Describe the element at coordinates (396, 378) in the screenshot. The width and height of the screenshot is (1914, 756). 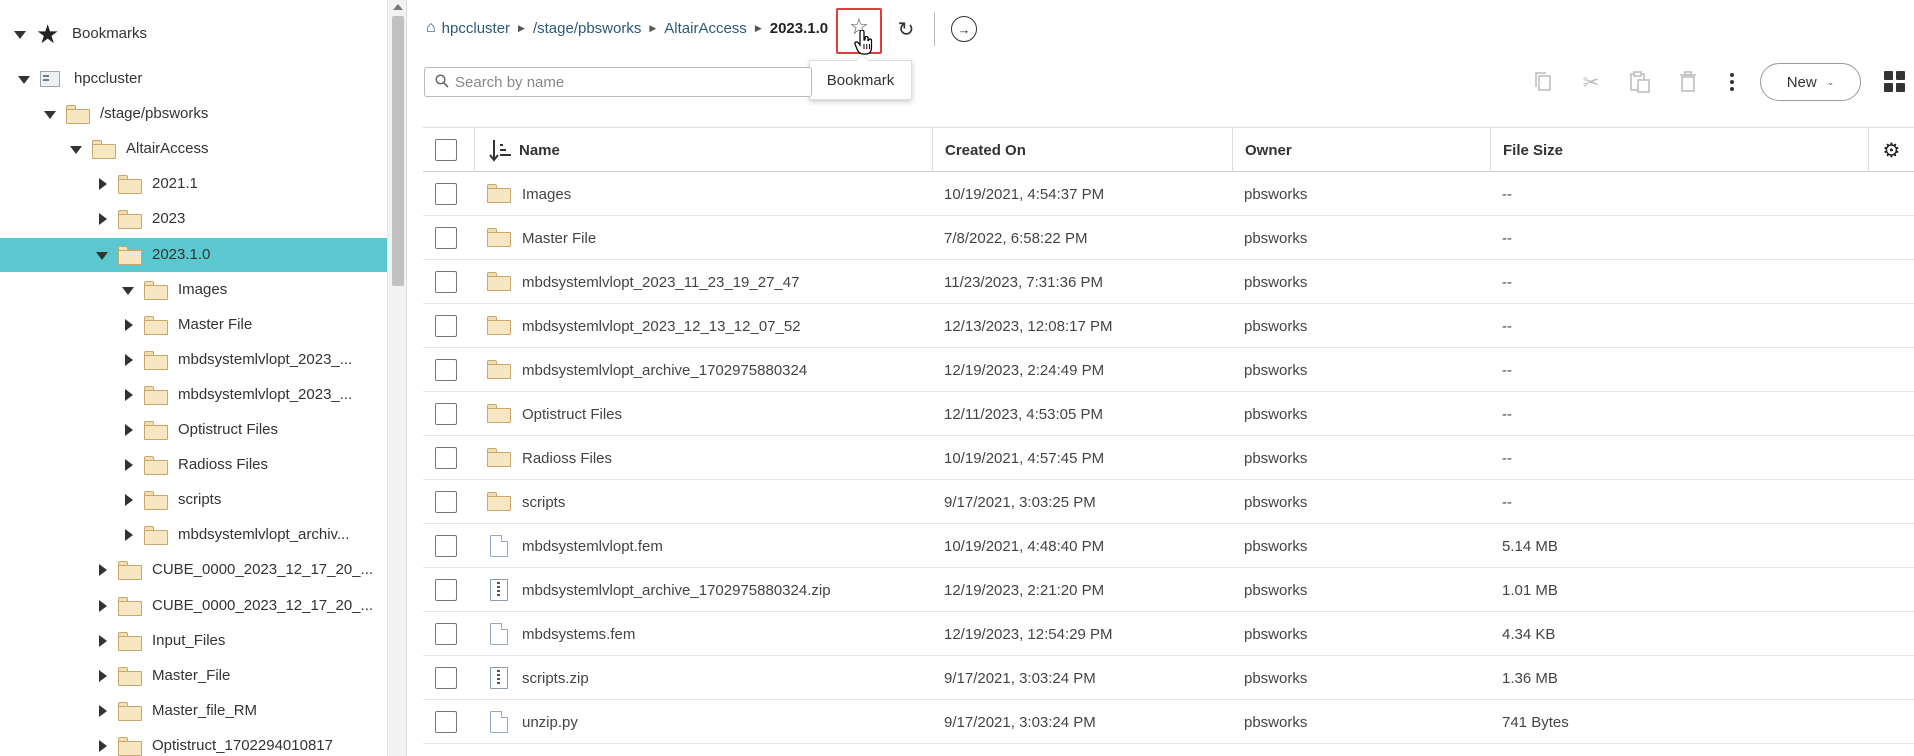
I see `sidebar-scrollbar` at that location.